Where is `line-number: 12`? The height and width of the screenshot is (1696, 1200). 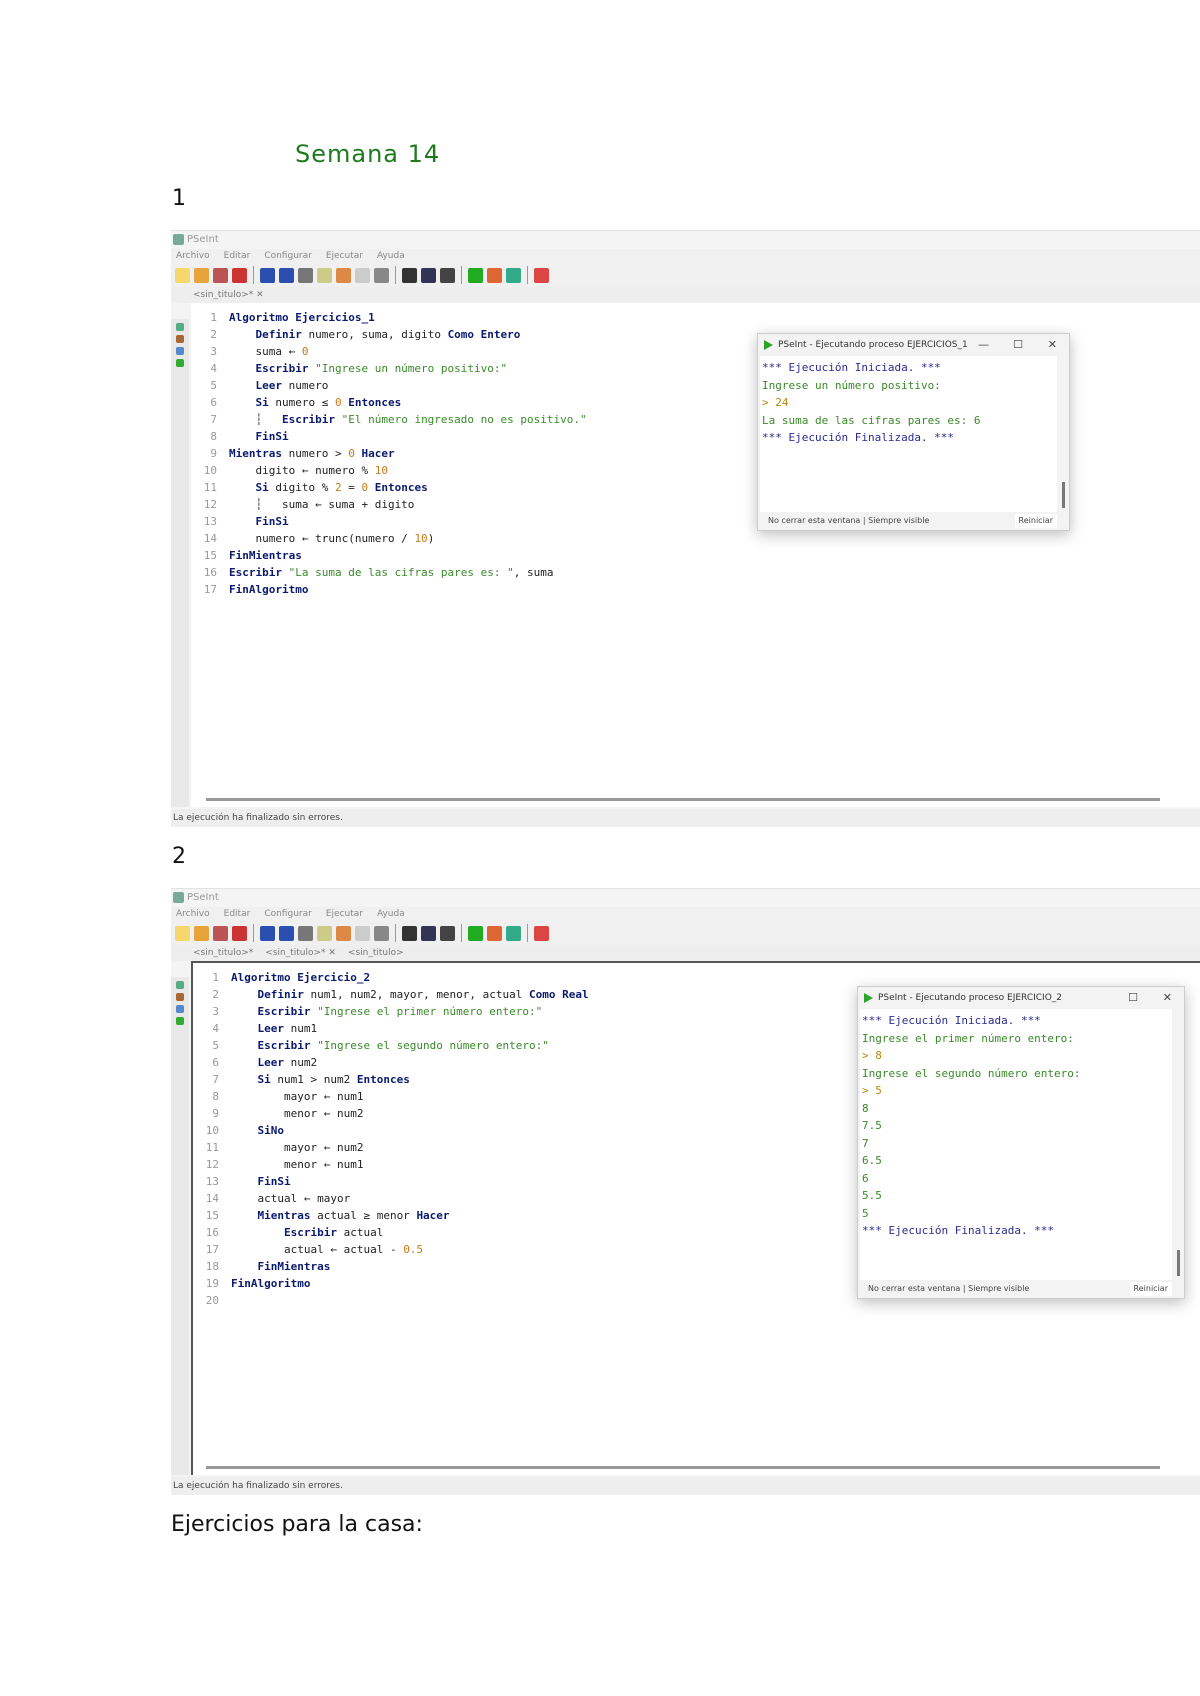 line-number: 12 is located at coordinates (210, 504).